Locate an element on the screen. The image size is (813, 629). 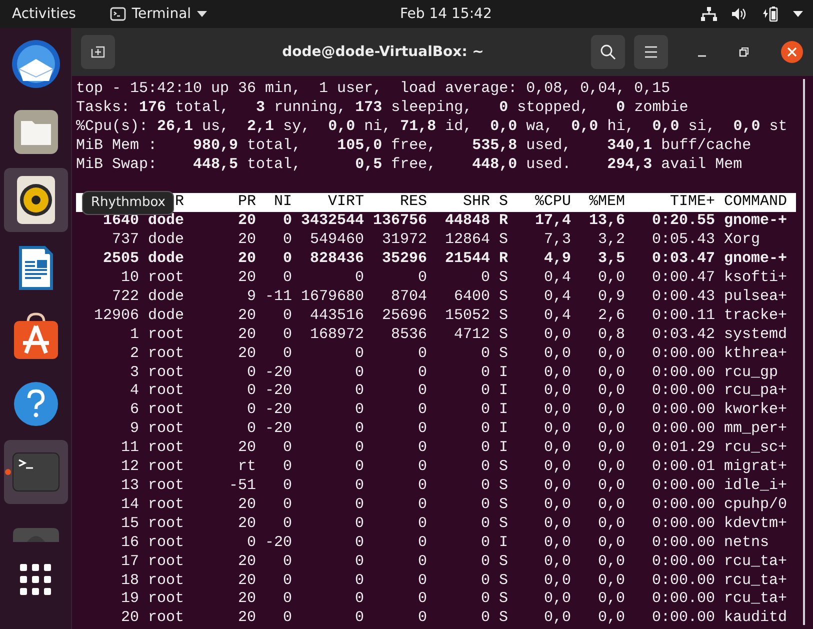
maximize-icon is located at coordinates (744, 52).